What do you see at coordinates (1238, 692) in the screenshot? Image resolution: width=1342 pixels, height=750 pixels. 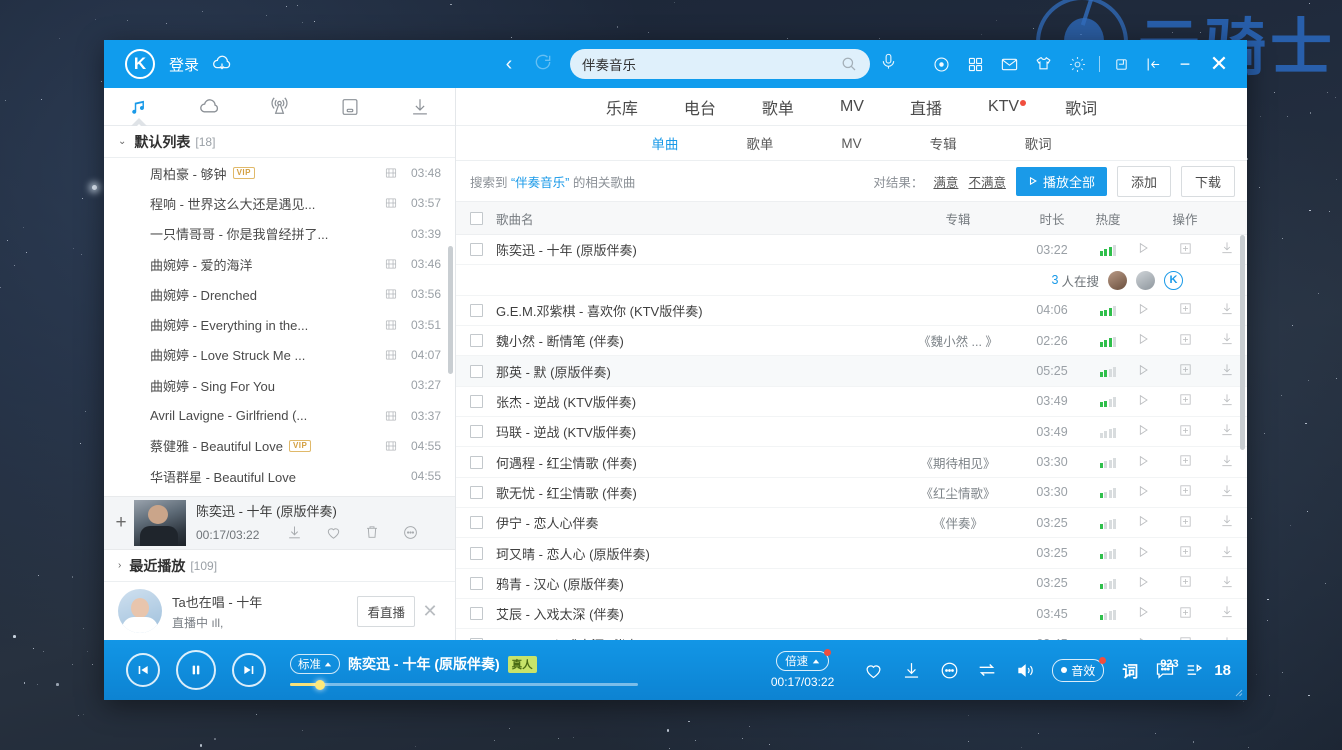 I see `resize-grip-icon` at bounding box center [1238, 692].